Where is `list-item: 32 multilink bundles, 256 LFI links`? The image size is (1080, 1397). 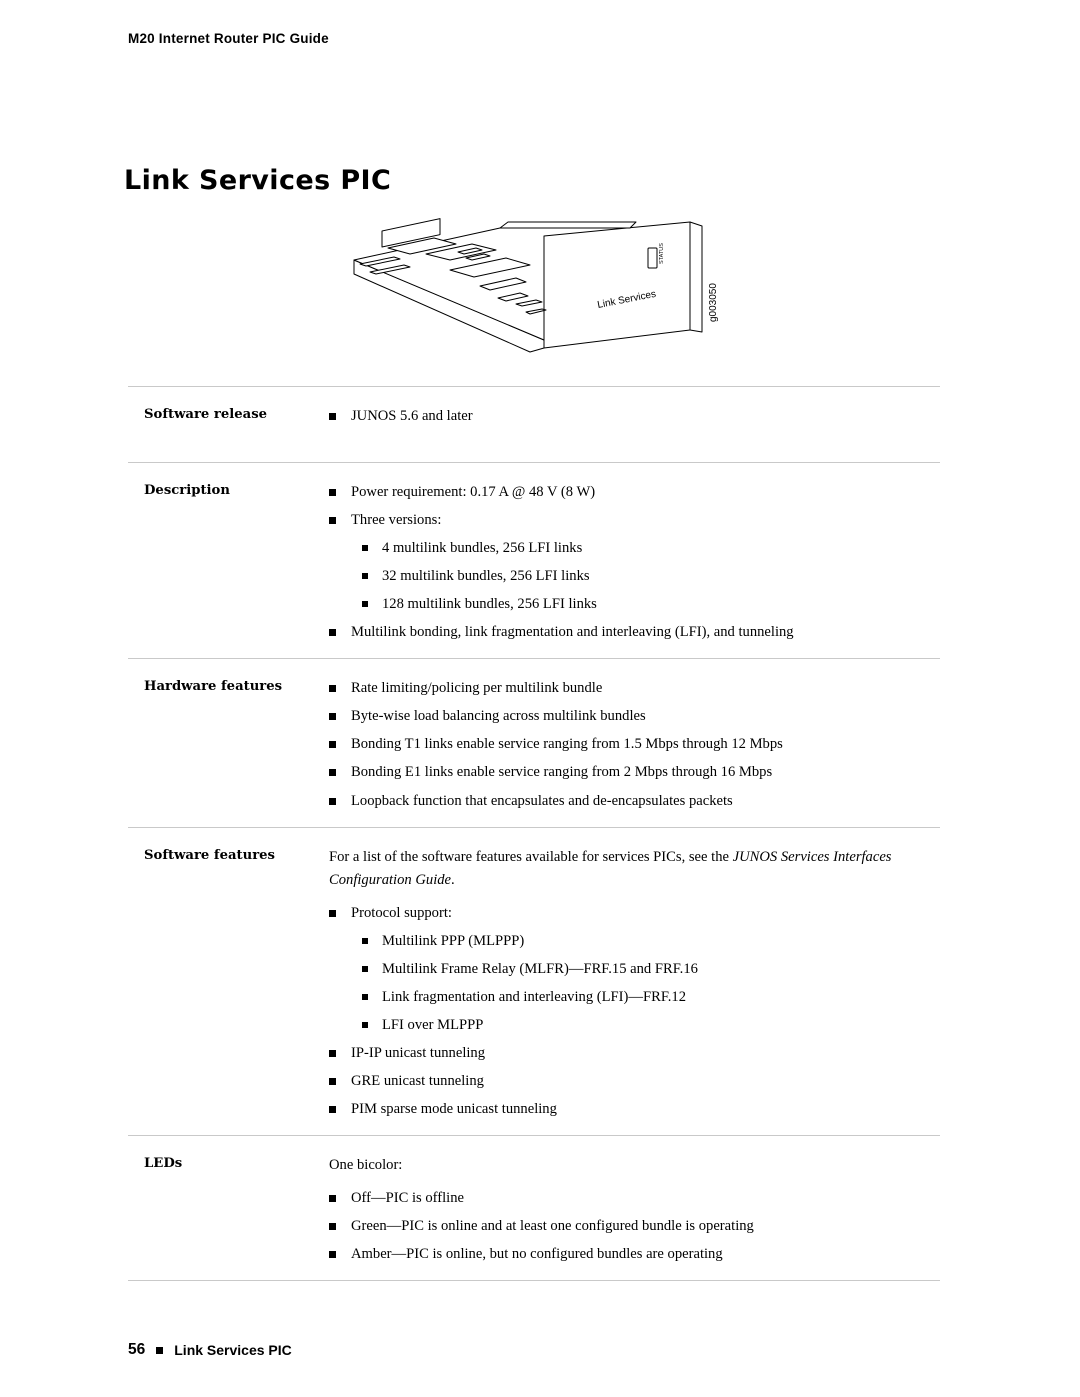 list-item: 32 multilink bundles, 256 LFI links is located at coordinates (651, 576).